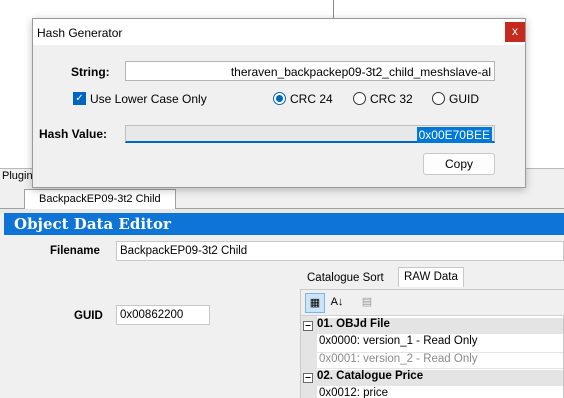  Describe the element at coordinates (284, 224) in the screenshot. I see `editor-header: Object Data Editor` at that location.